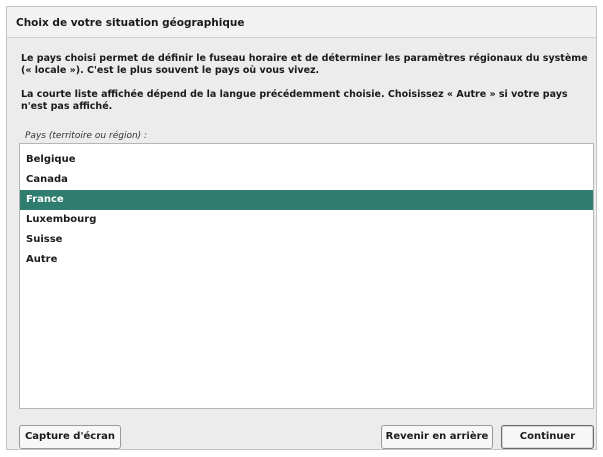 This screenshot has height=457, width=603. Describe the element at coordinates (306, 180) in the screenshot. I see `country-item-canada: Canada` at that location.